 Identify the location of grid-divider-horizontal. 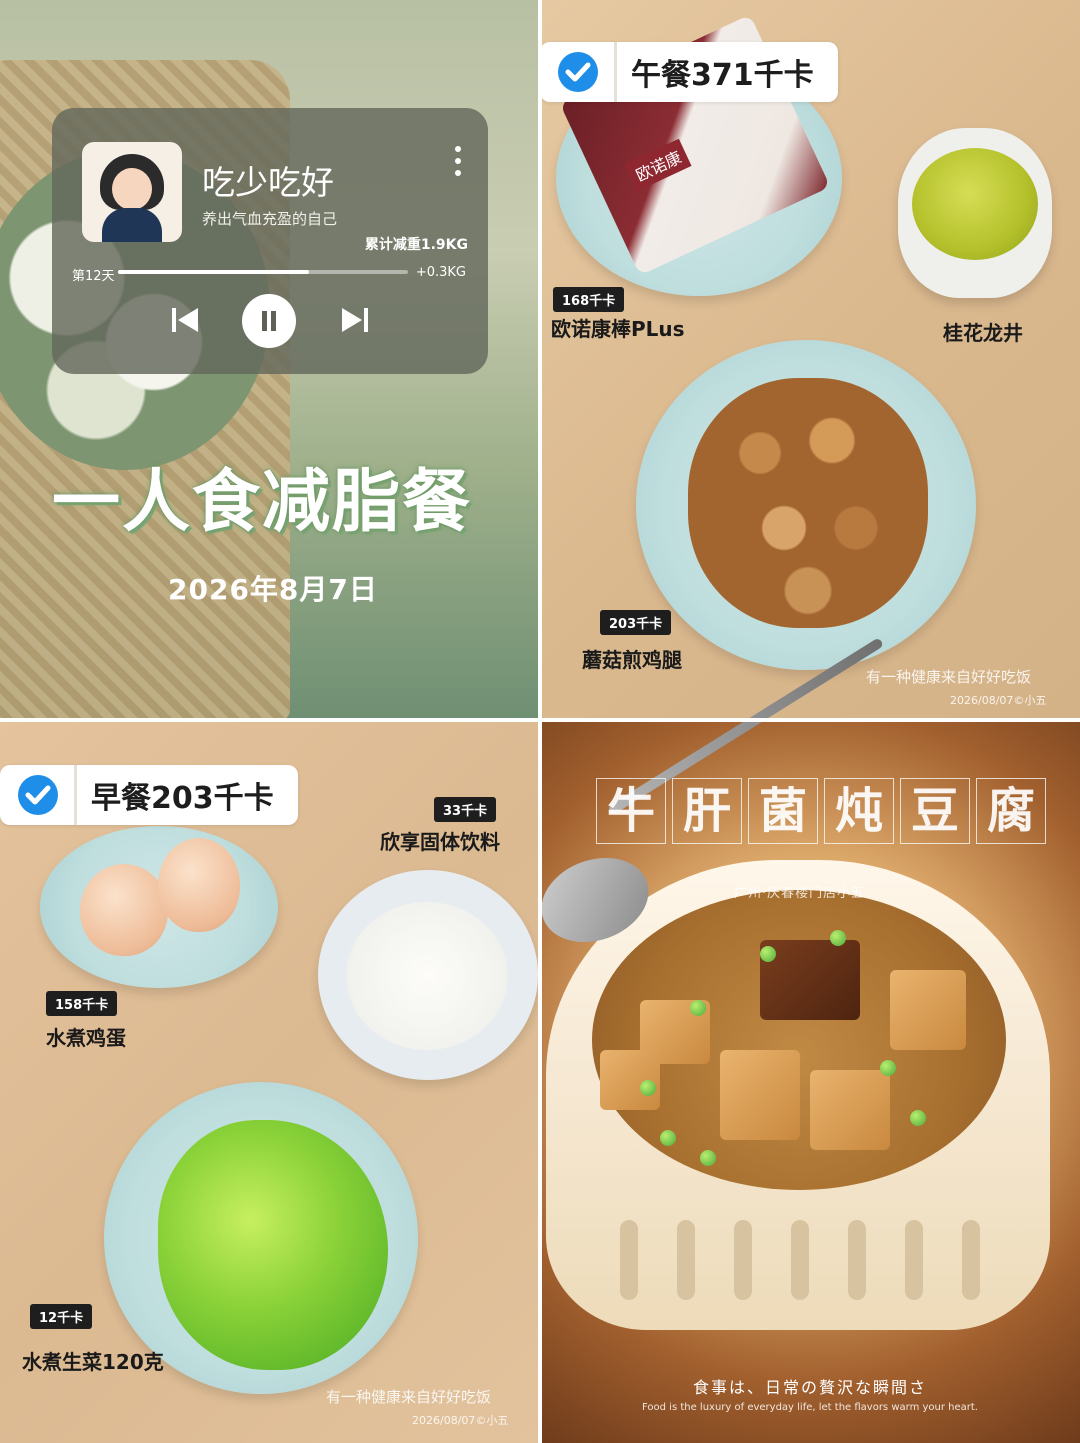
(540, 720).